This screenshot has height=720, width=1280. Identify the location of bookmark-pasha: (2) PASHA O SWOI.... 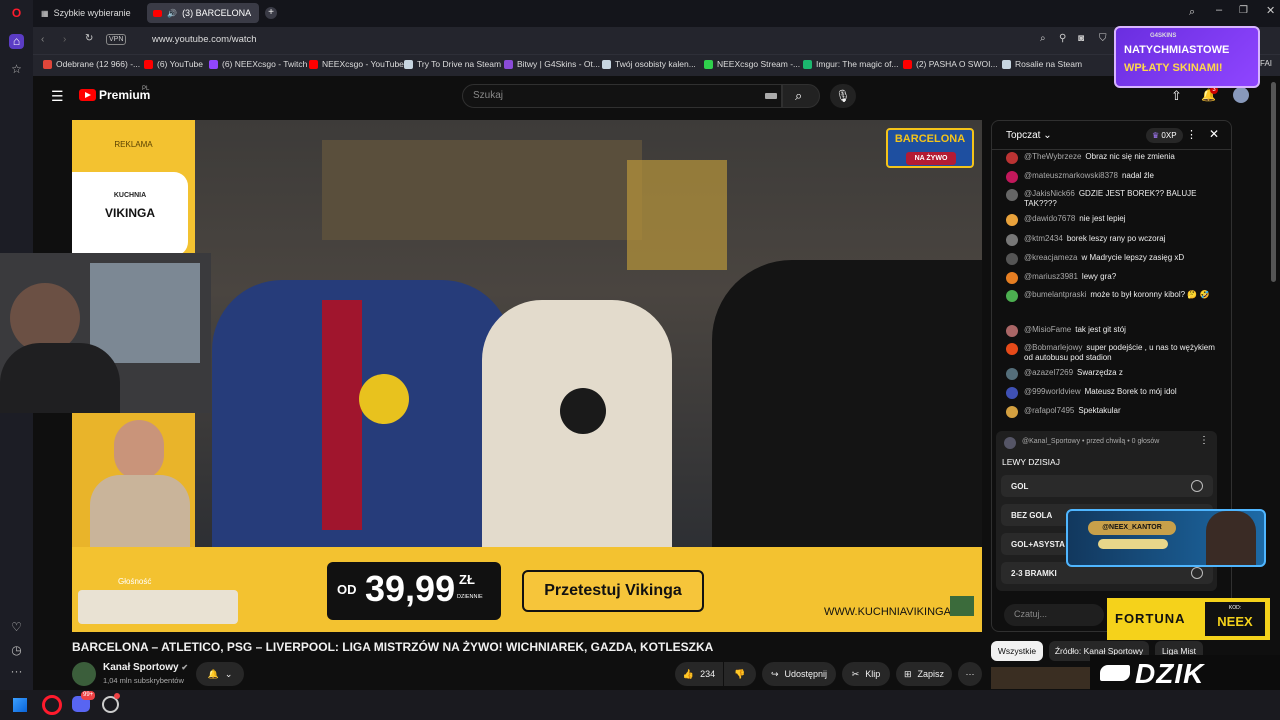
(950, 64).